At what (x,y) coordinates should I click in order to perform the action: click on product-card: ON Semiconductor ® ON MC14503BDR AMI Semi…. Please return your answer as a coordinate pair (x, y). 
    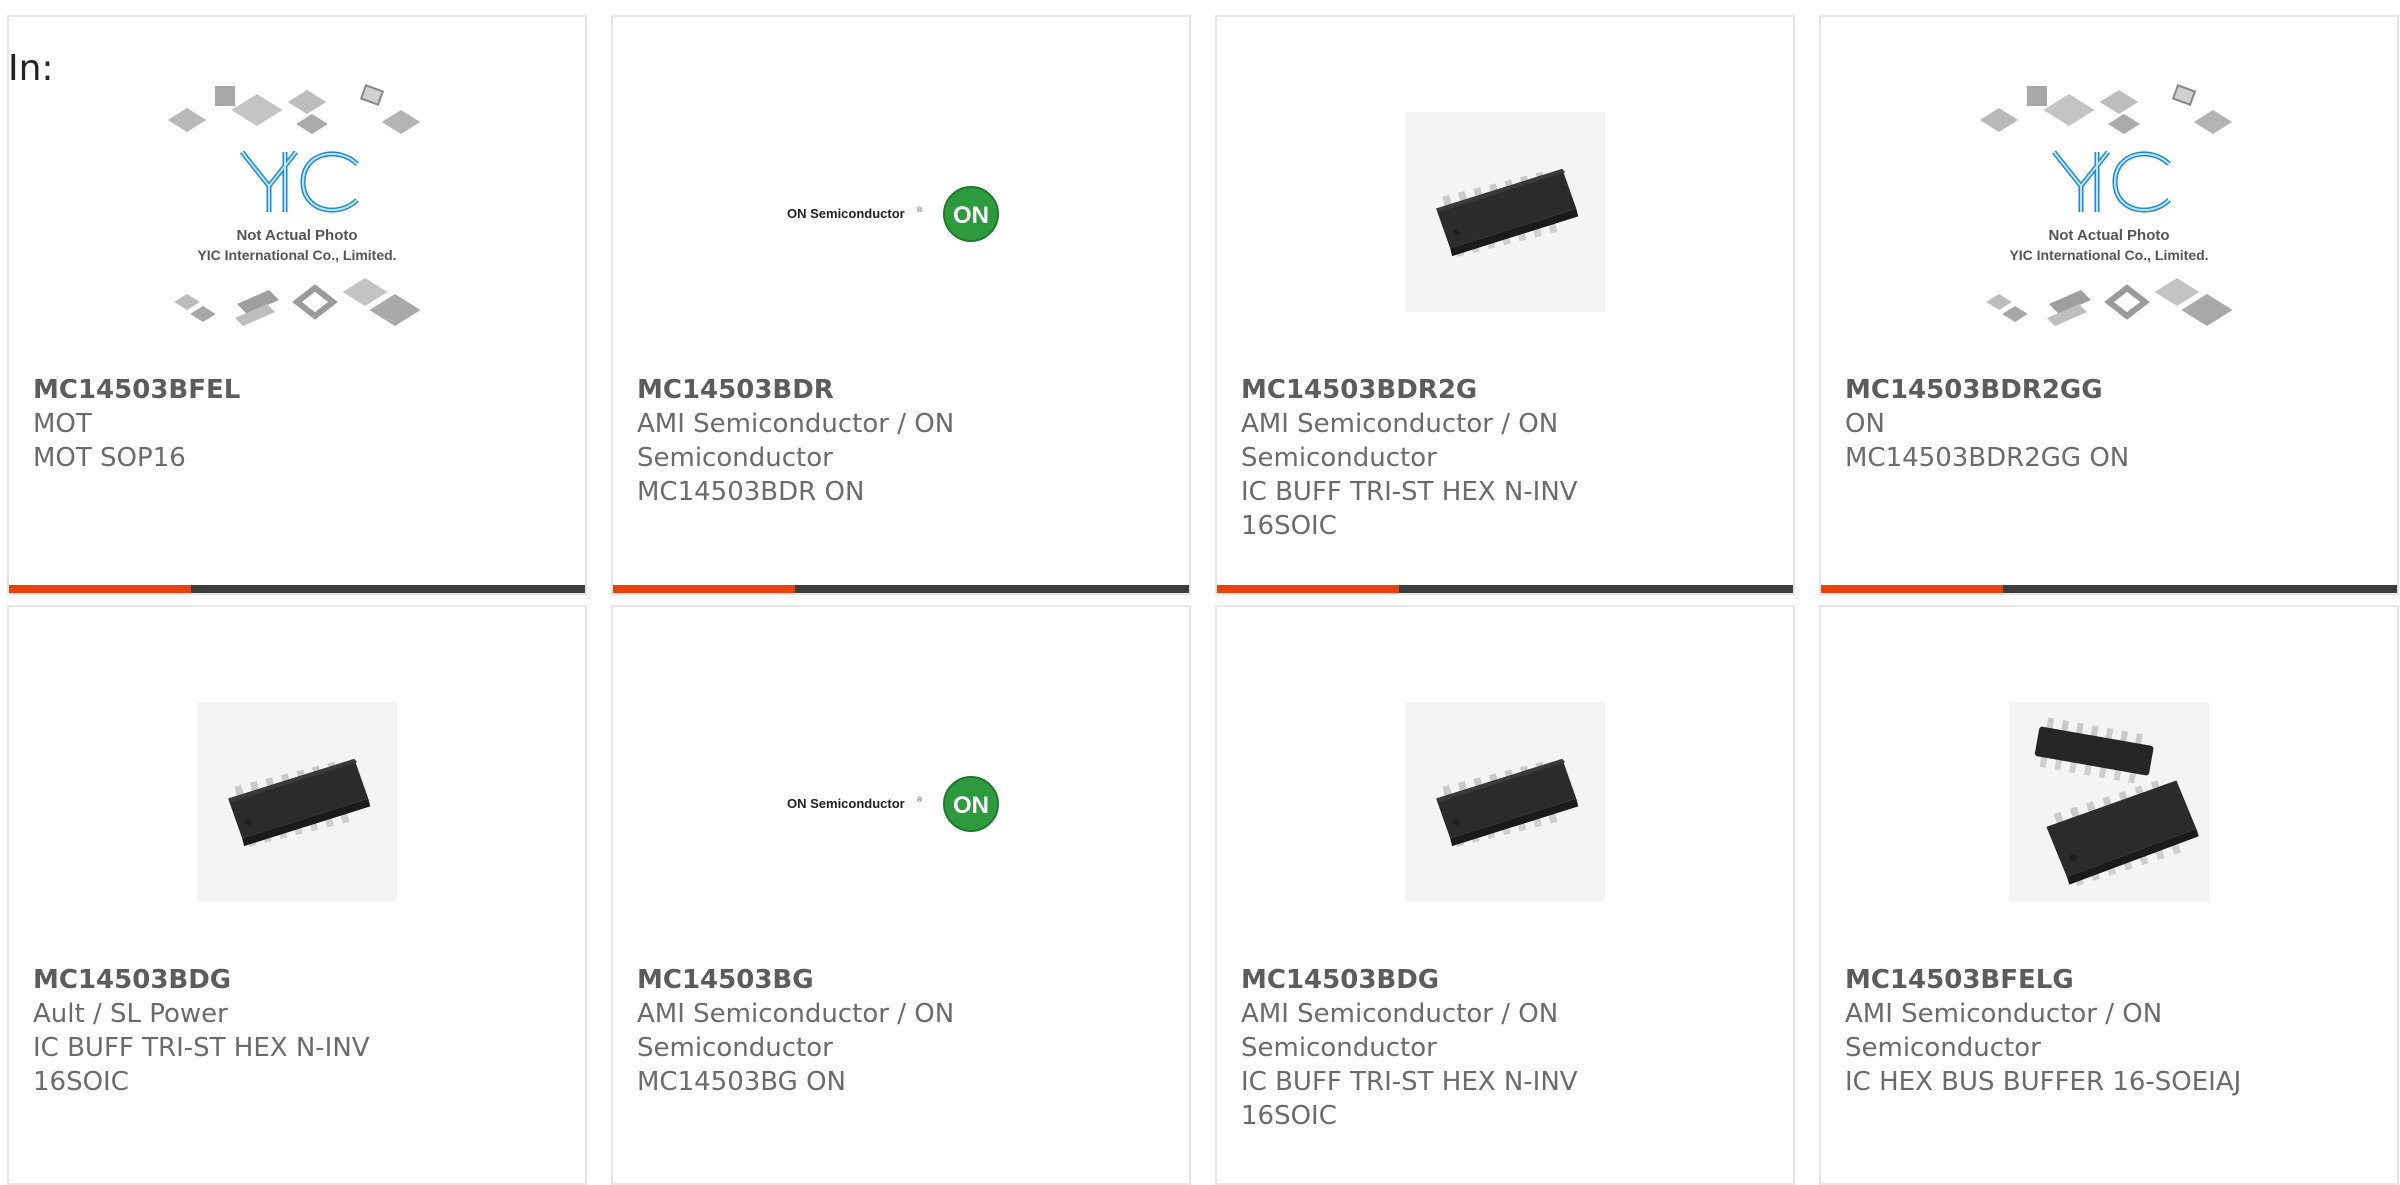
    Looking at the image, I should click on (901, 305).